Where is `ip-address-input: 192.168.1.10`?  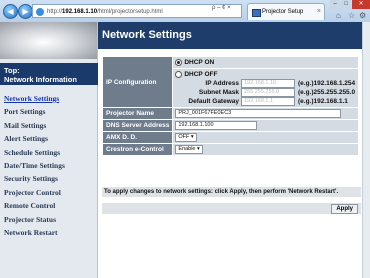 ip-address-input: 192.168.1.10 is located at coordinates (268, 83).